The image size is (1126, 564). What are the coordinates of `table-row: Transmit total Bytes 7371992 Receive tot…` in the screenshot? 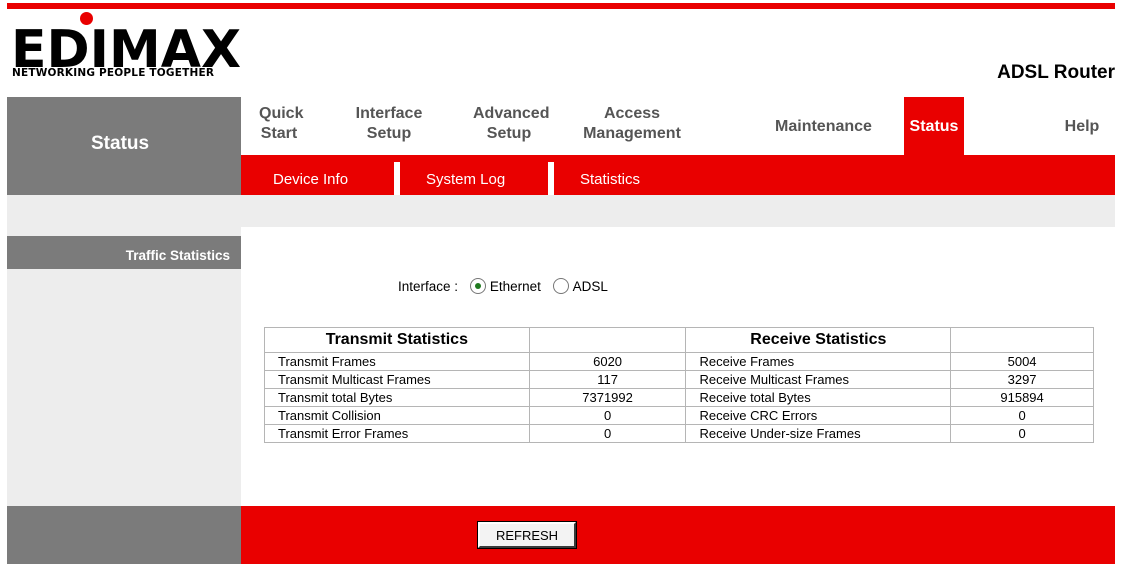 It's located at (679, 397).